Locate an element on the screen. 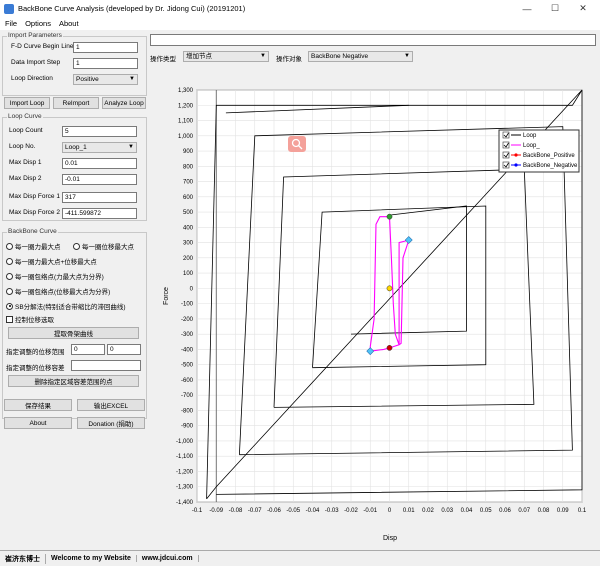  radio-sb-method: SB分解法(特别适合带缩比的滞回曲线) is located at coordinates (66, 306).